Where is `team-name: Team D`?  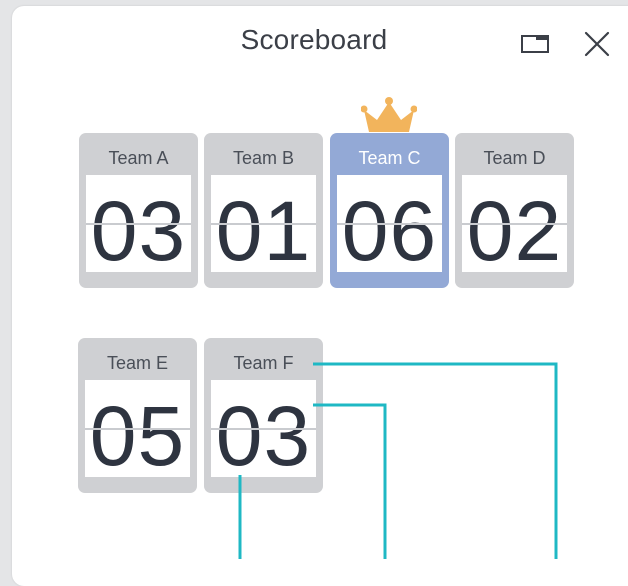
team-name: Team D is located at coordinates (514, 158).